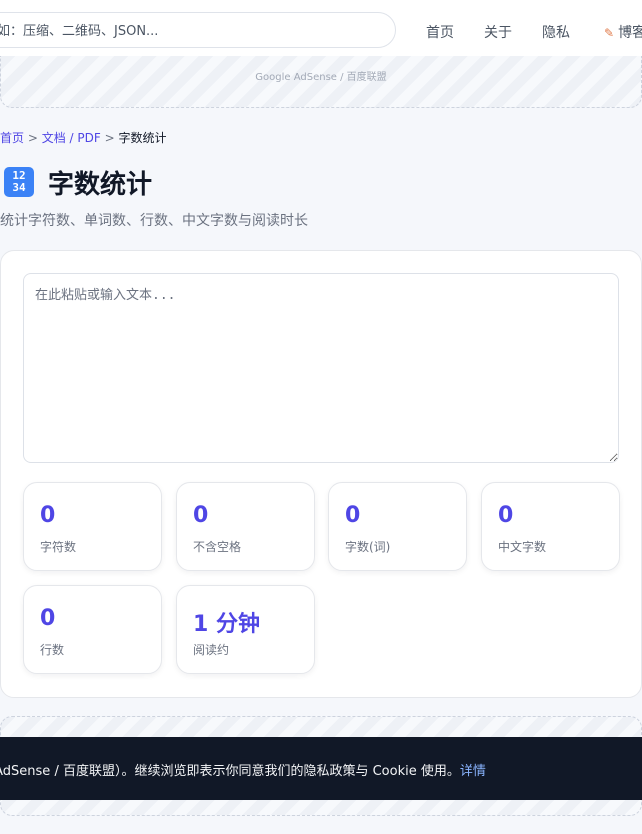 The height and width of the screenshot is (834, 642). What do you see at coordinates (440, 32) in the screenshot?
I see `nav-home-link: 首页` at bounding box center [440, 32].